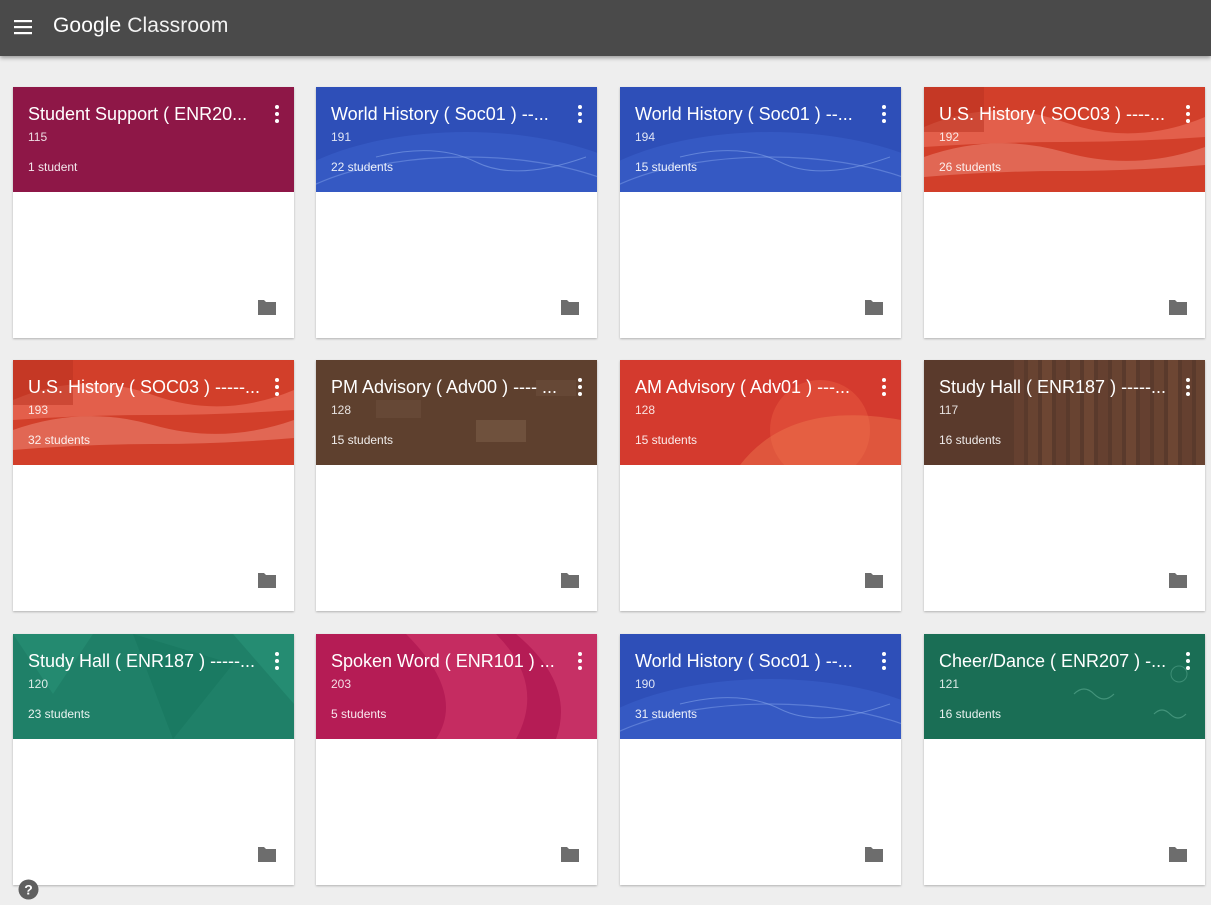 The width and height of the screenshot is (1211, 905). I want to click on brand-app-text: Classroom, so click(178, 25).